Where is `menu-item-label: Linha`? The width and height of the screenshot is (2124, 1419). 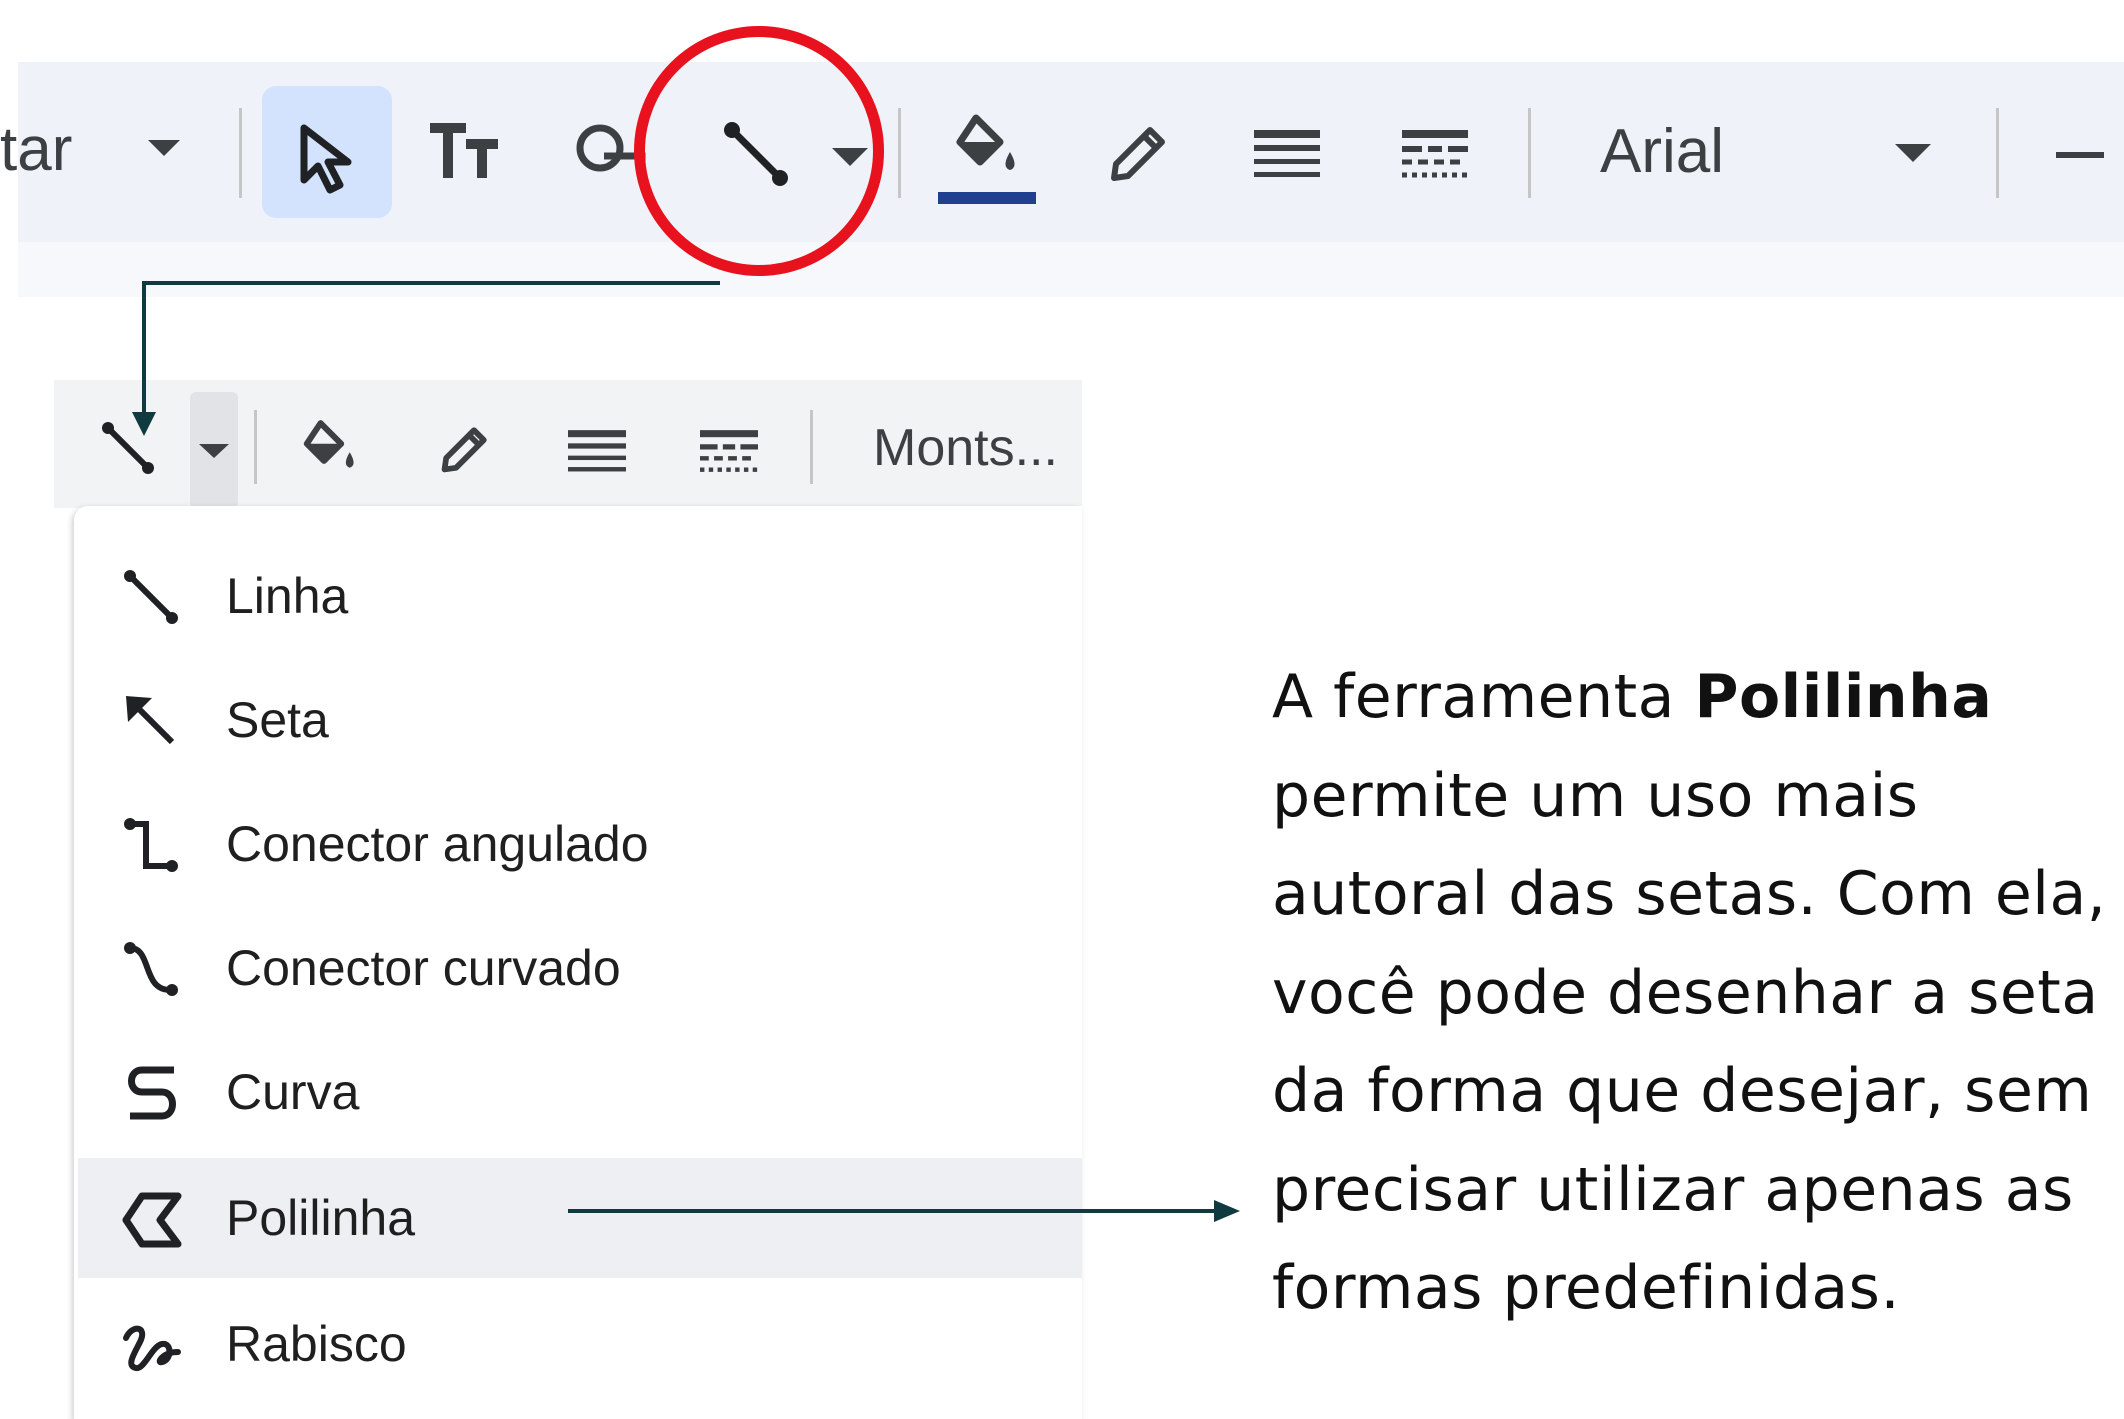 menu-item-label: Linha is located at coordinates (287, 596).